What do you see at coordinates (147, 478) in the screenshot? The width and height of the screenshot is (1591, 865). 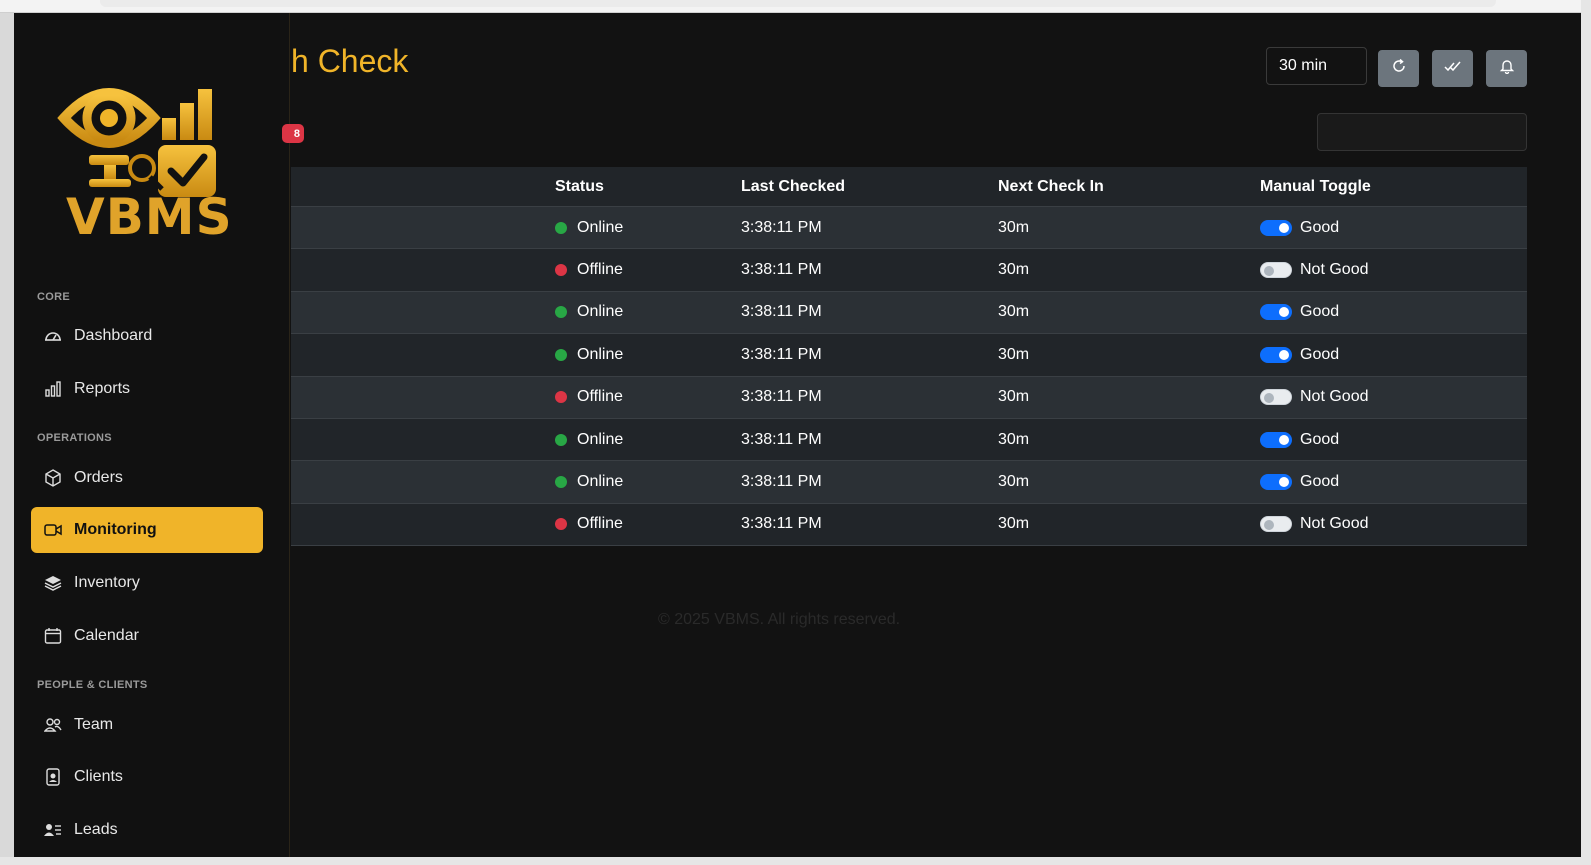 I see `sidebar-item-orders: Orders` at bounding box center [147, 478].